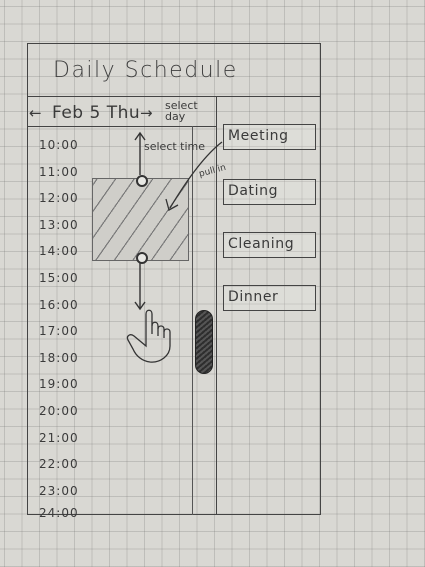 This screenshot has height=567, width=425. What do you see at coordinates (148, 336) in the screenshot?
I see `touch-hand-icon` at bounding box center [148, 336].